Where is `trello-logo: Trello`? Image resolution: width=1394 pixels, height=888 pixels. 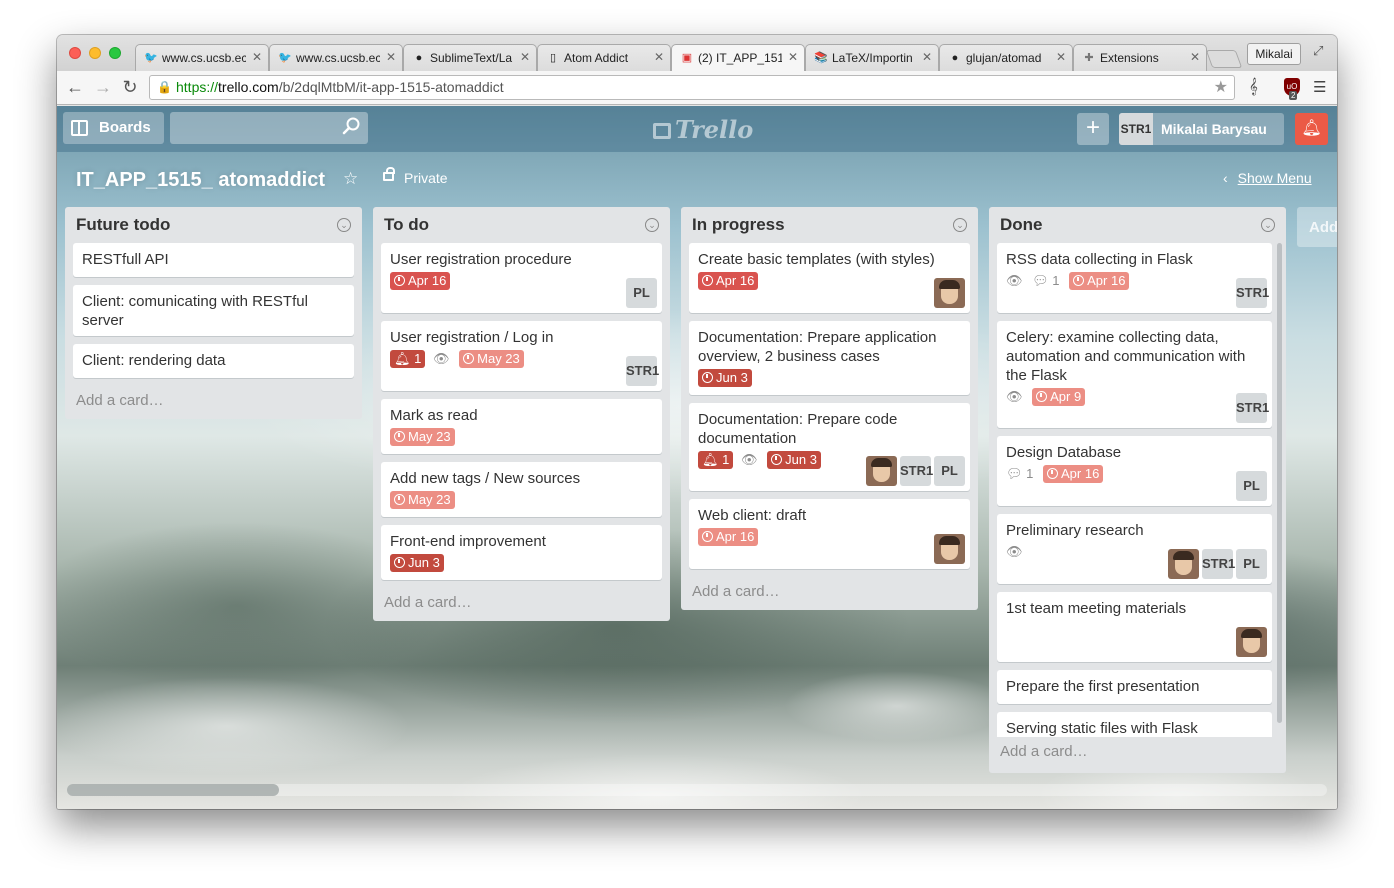
trello-logo: Trello is located at coordinates (703, 129).